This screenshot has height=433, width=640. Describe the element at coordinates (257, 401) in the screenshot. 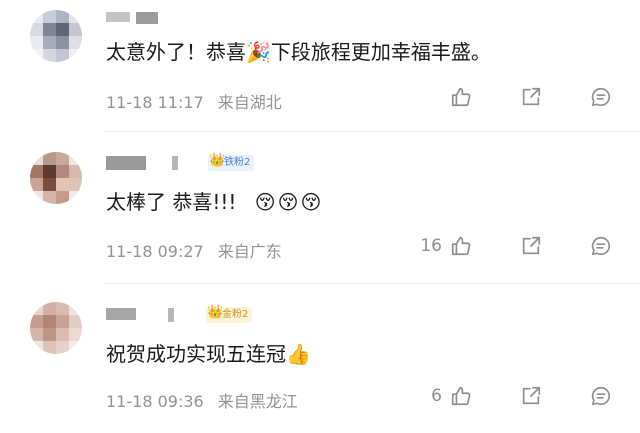

I see `comment-location: 来自黑龙江` at that location.